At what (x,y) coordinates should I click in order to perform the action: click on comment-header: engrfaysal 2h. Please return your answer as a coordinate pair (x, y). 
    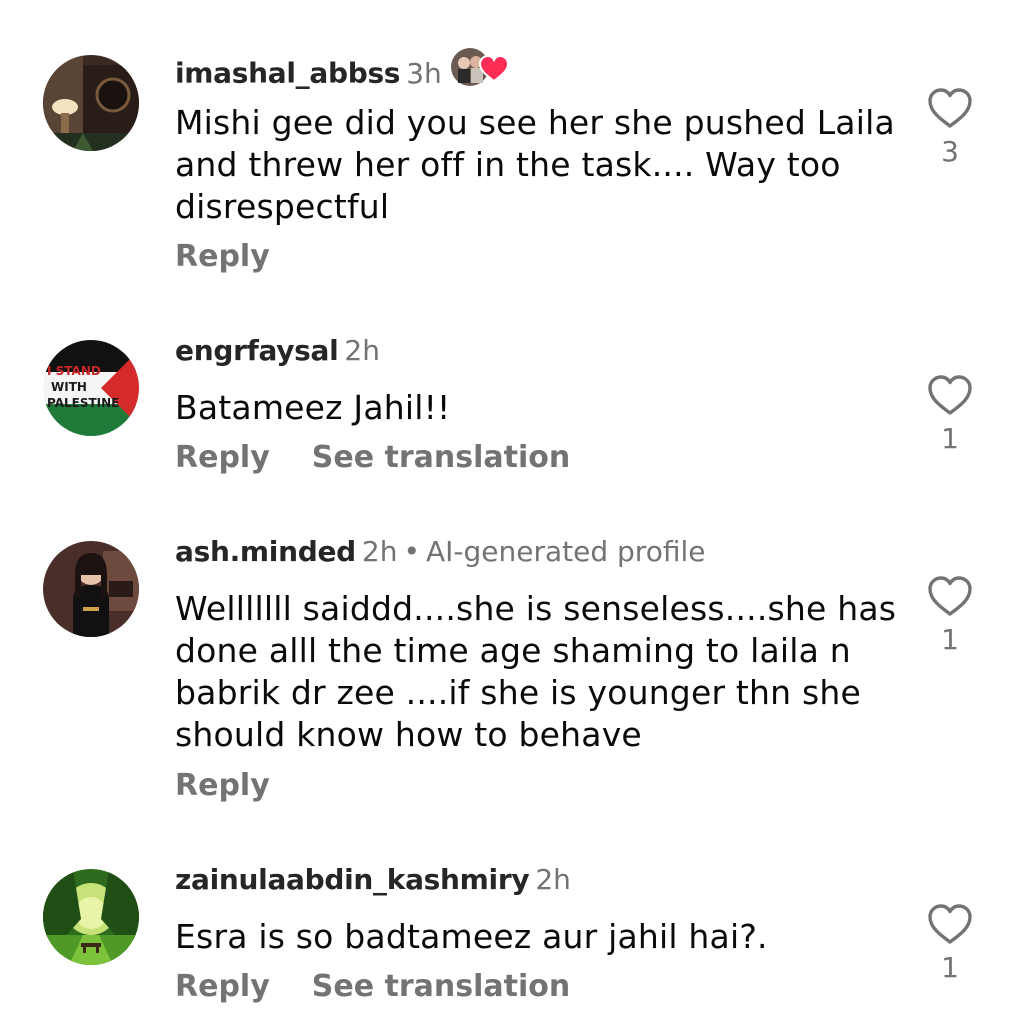
    Looking at the image, I should click on (277, 351).